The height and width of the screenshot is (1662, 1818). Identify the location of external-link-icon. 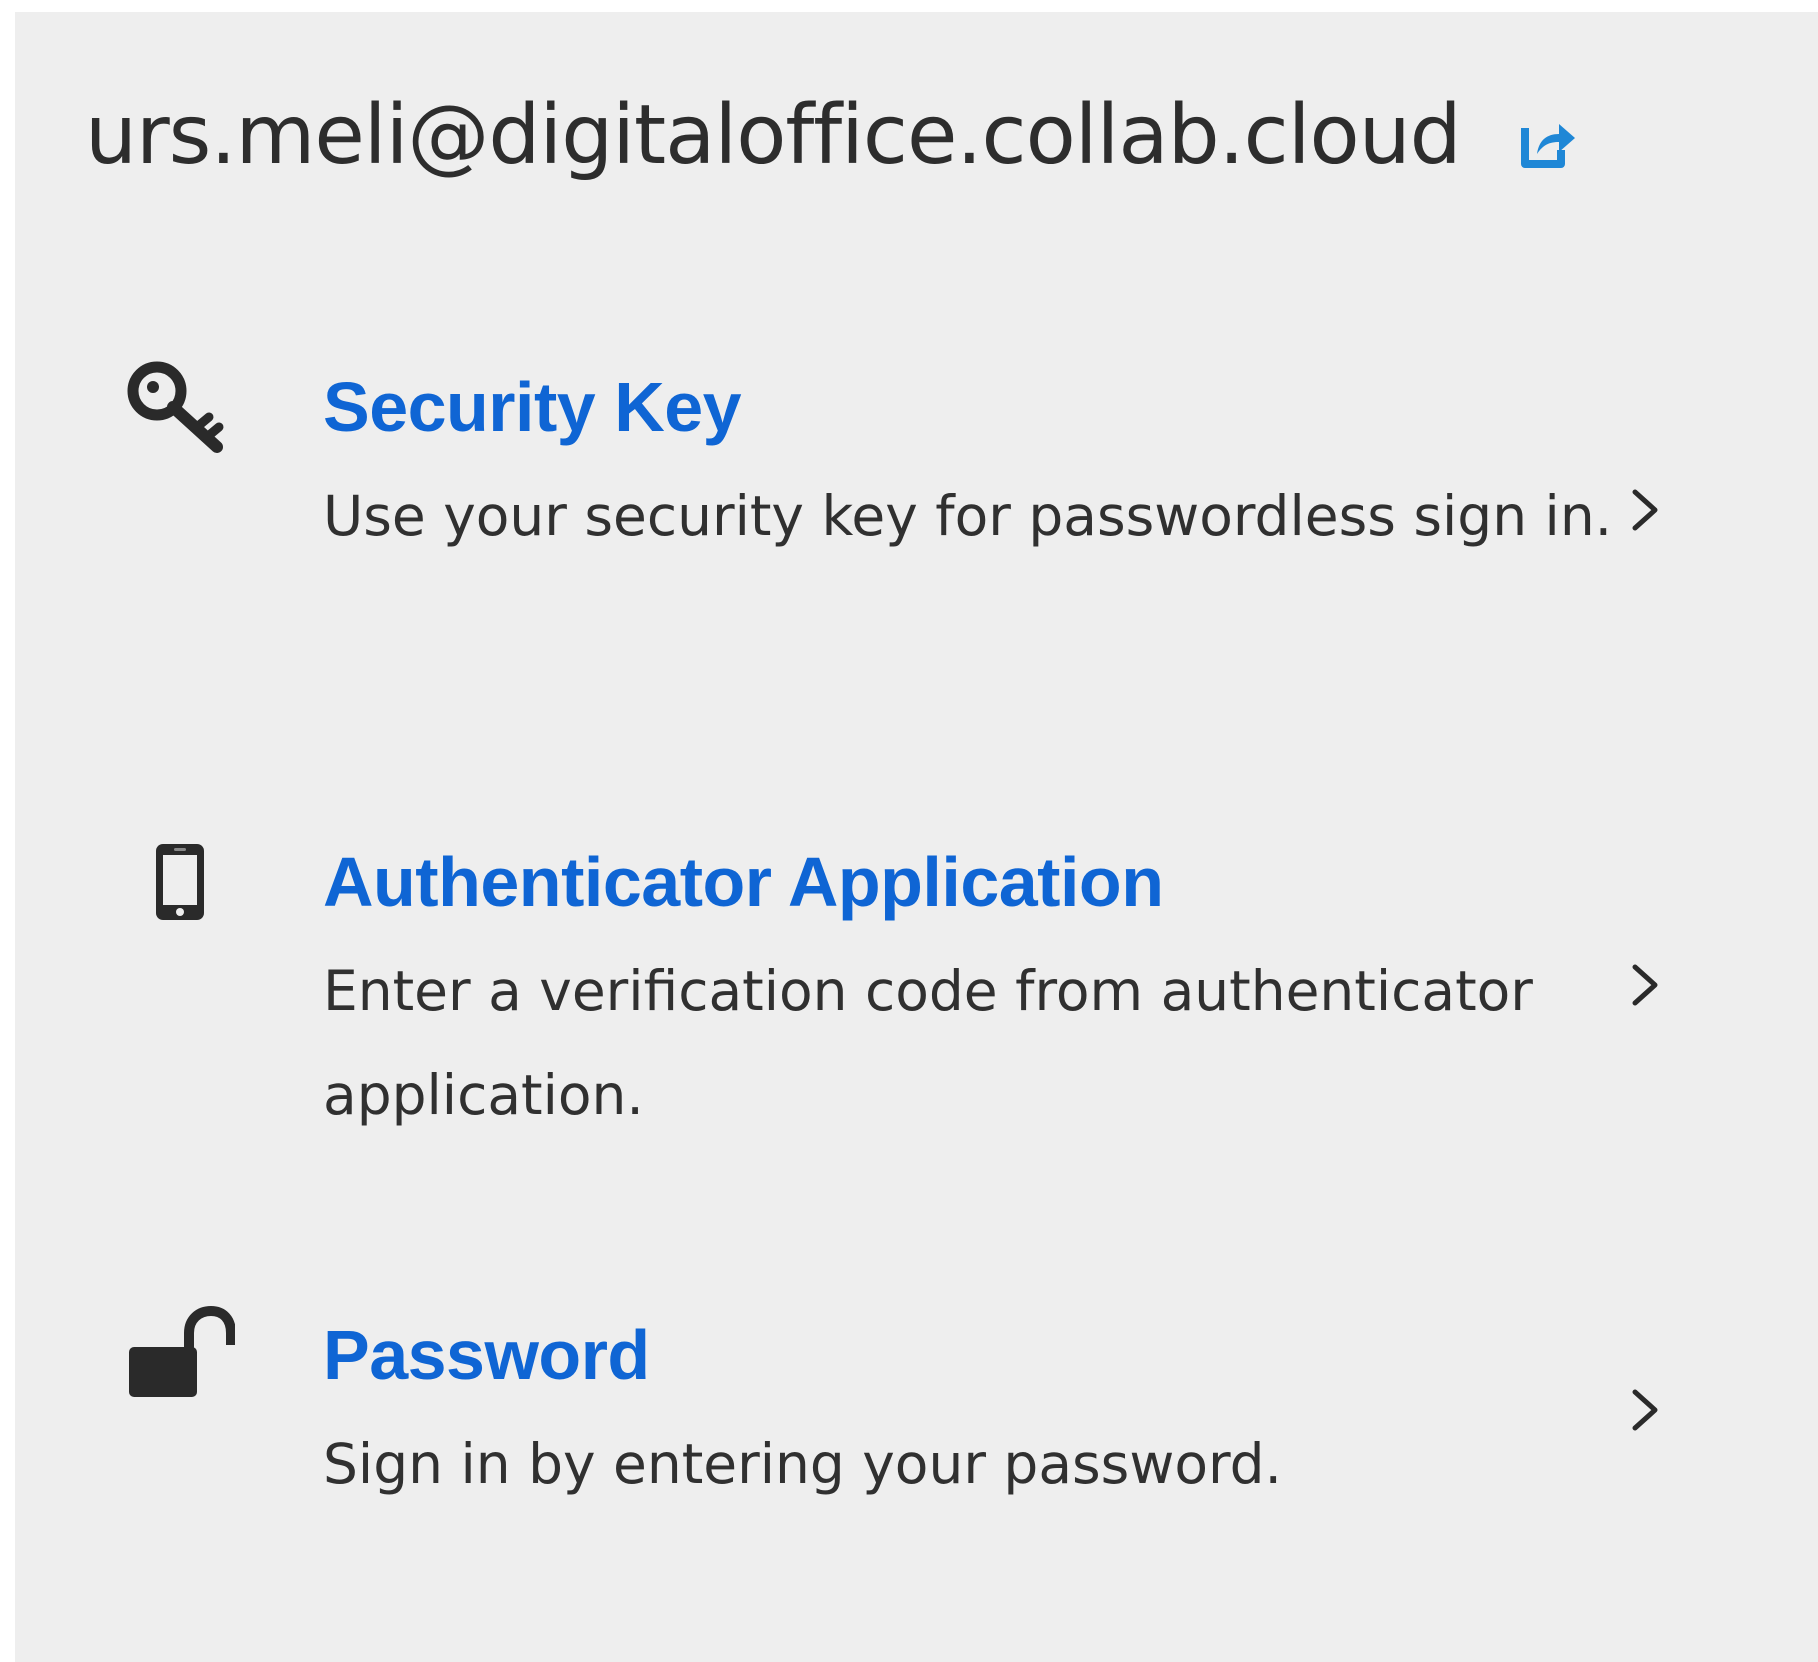
(1547, 146).